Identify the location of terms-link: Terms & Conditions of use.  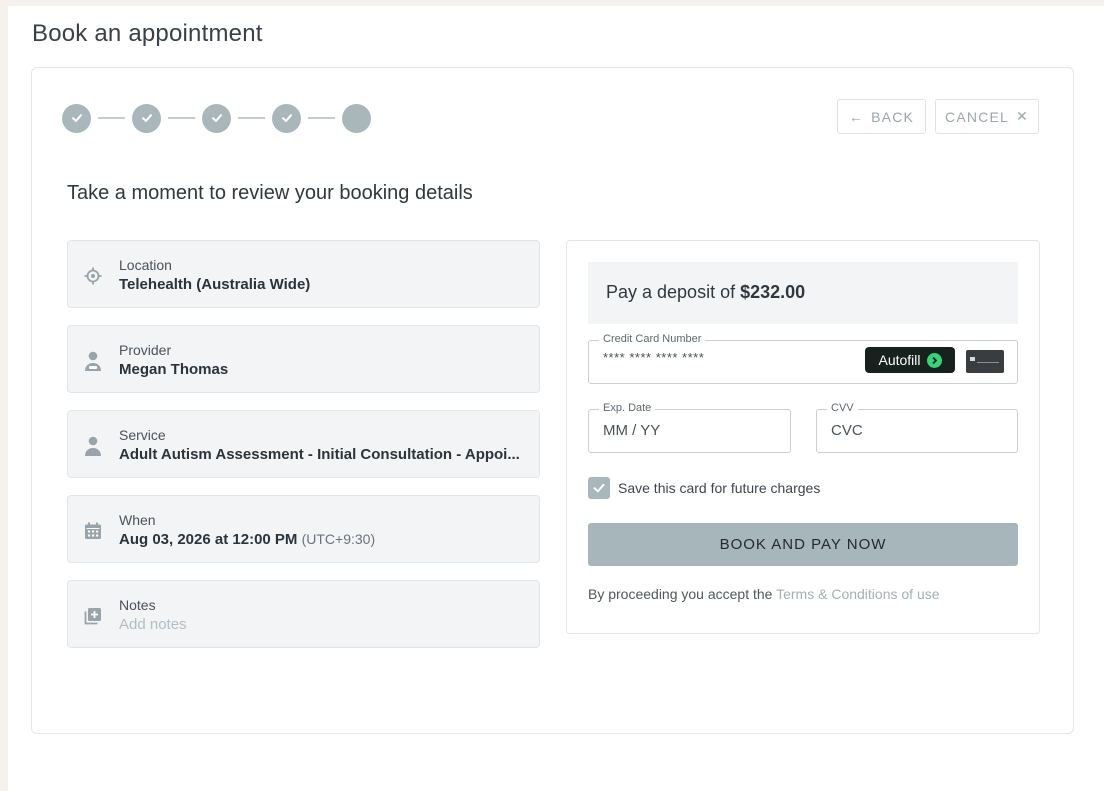
(857, 594).